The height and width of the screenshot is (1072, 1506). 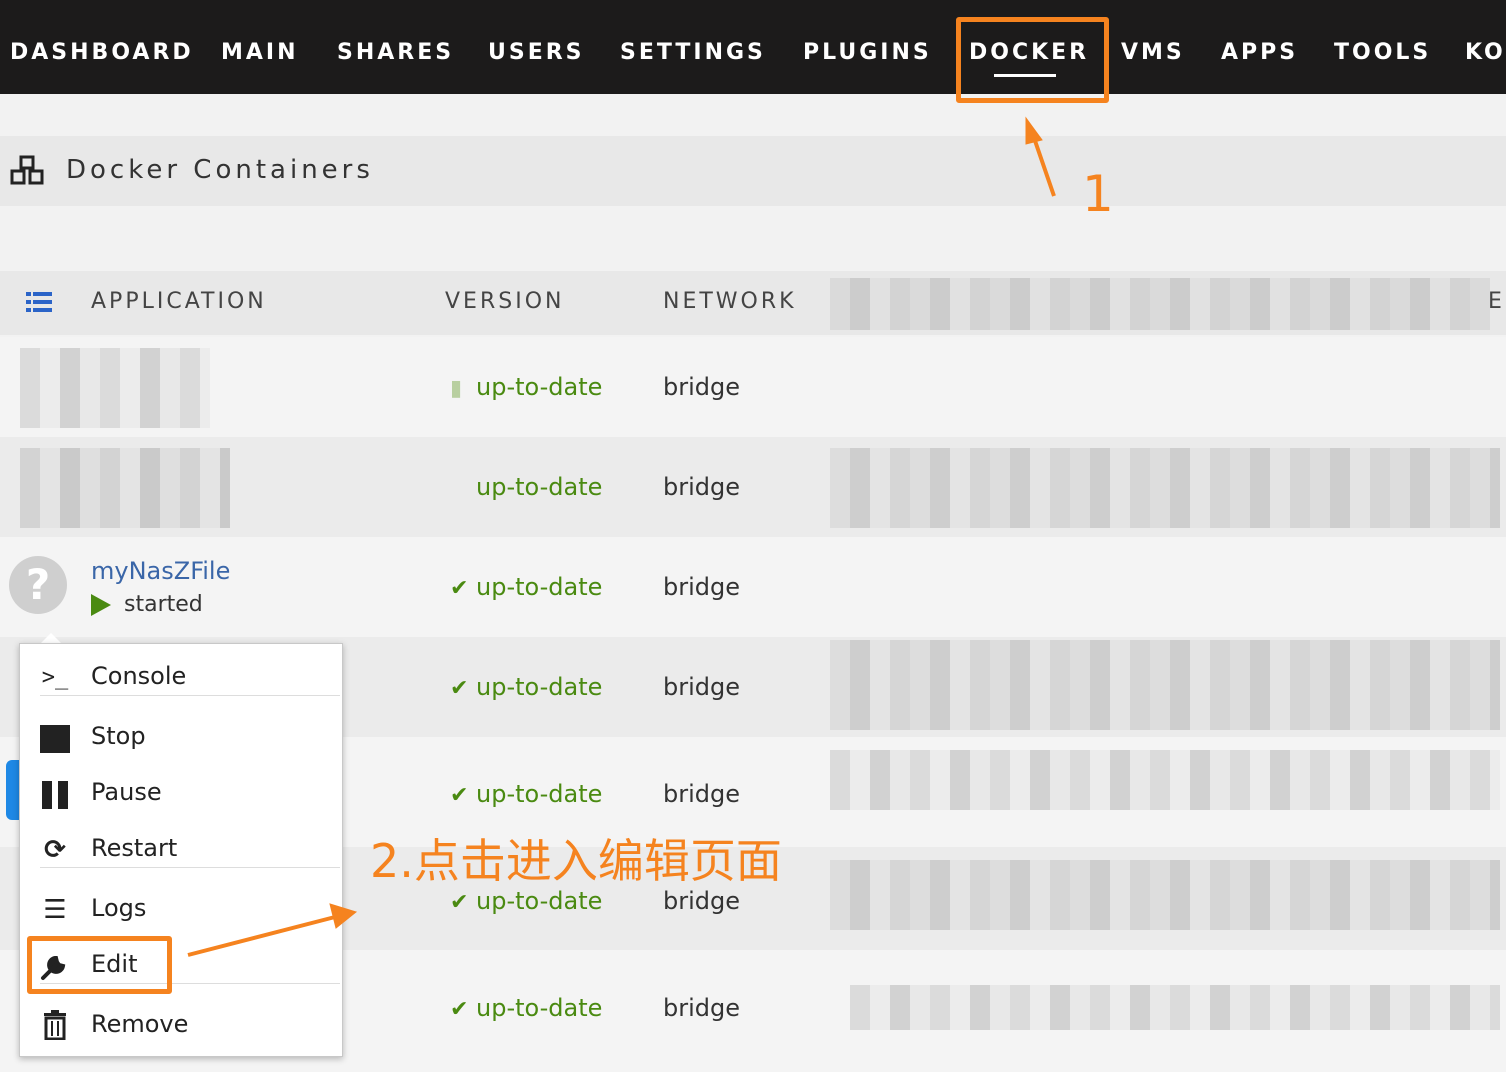 I want to click on annotation-step-2: 2.点击进入编辑页面, so click(x=576, y=861).